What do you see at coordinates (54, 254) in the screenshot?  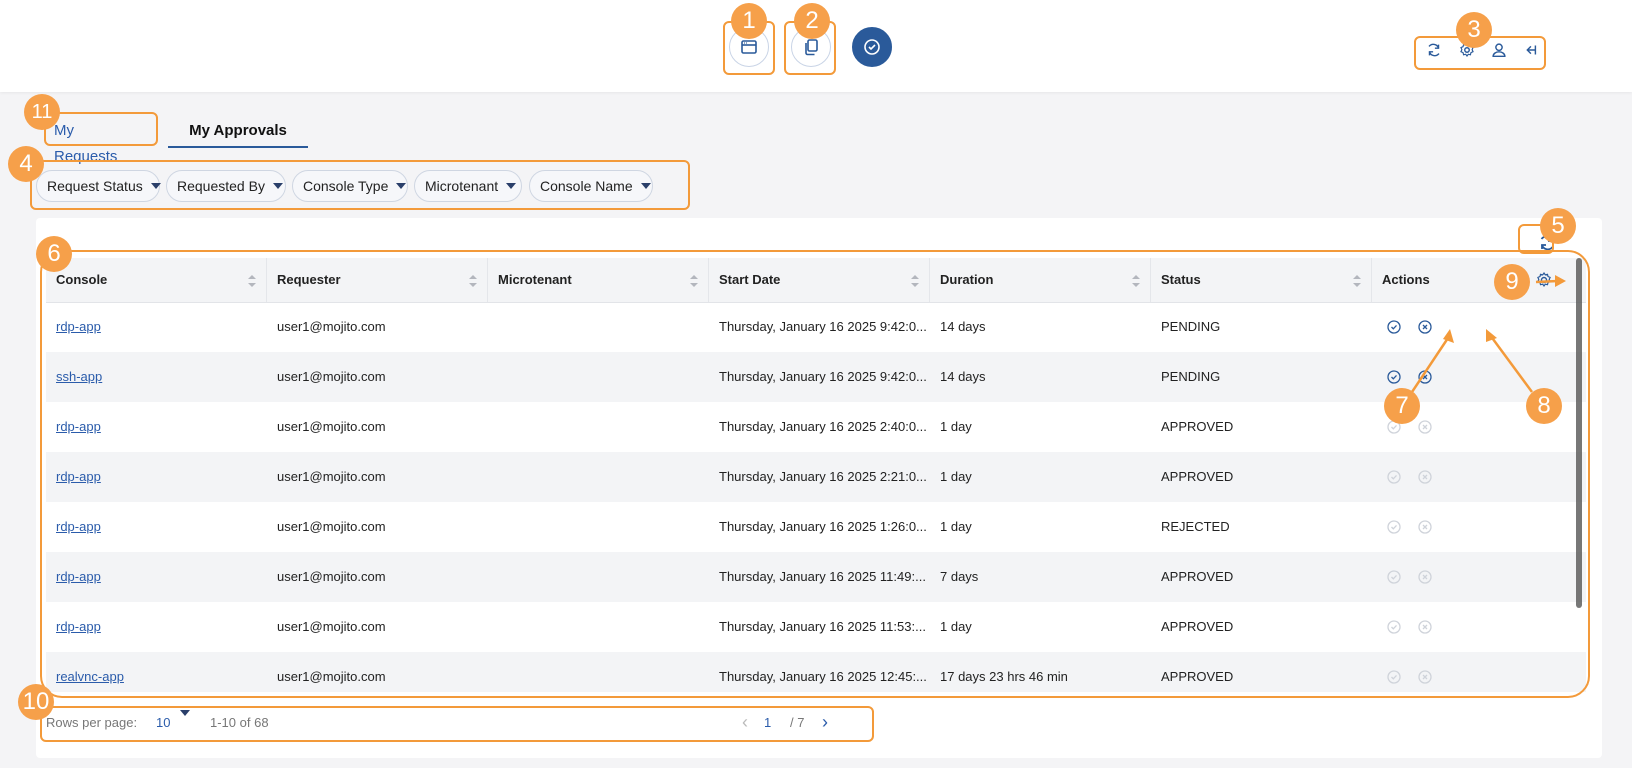 I see `annotation-badge: 6` at bounding box center [54, 254].